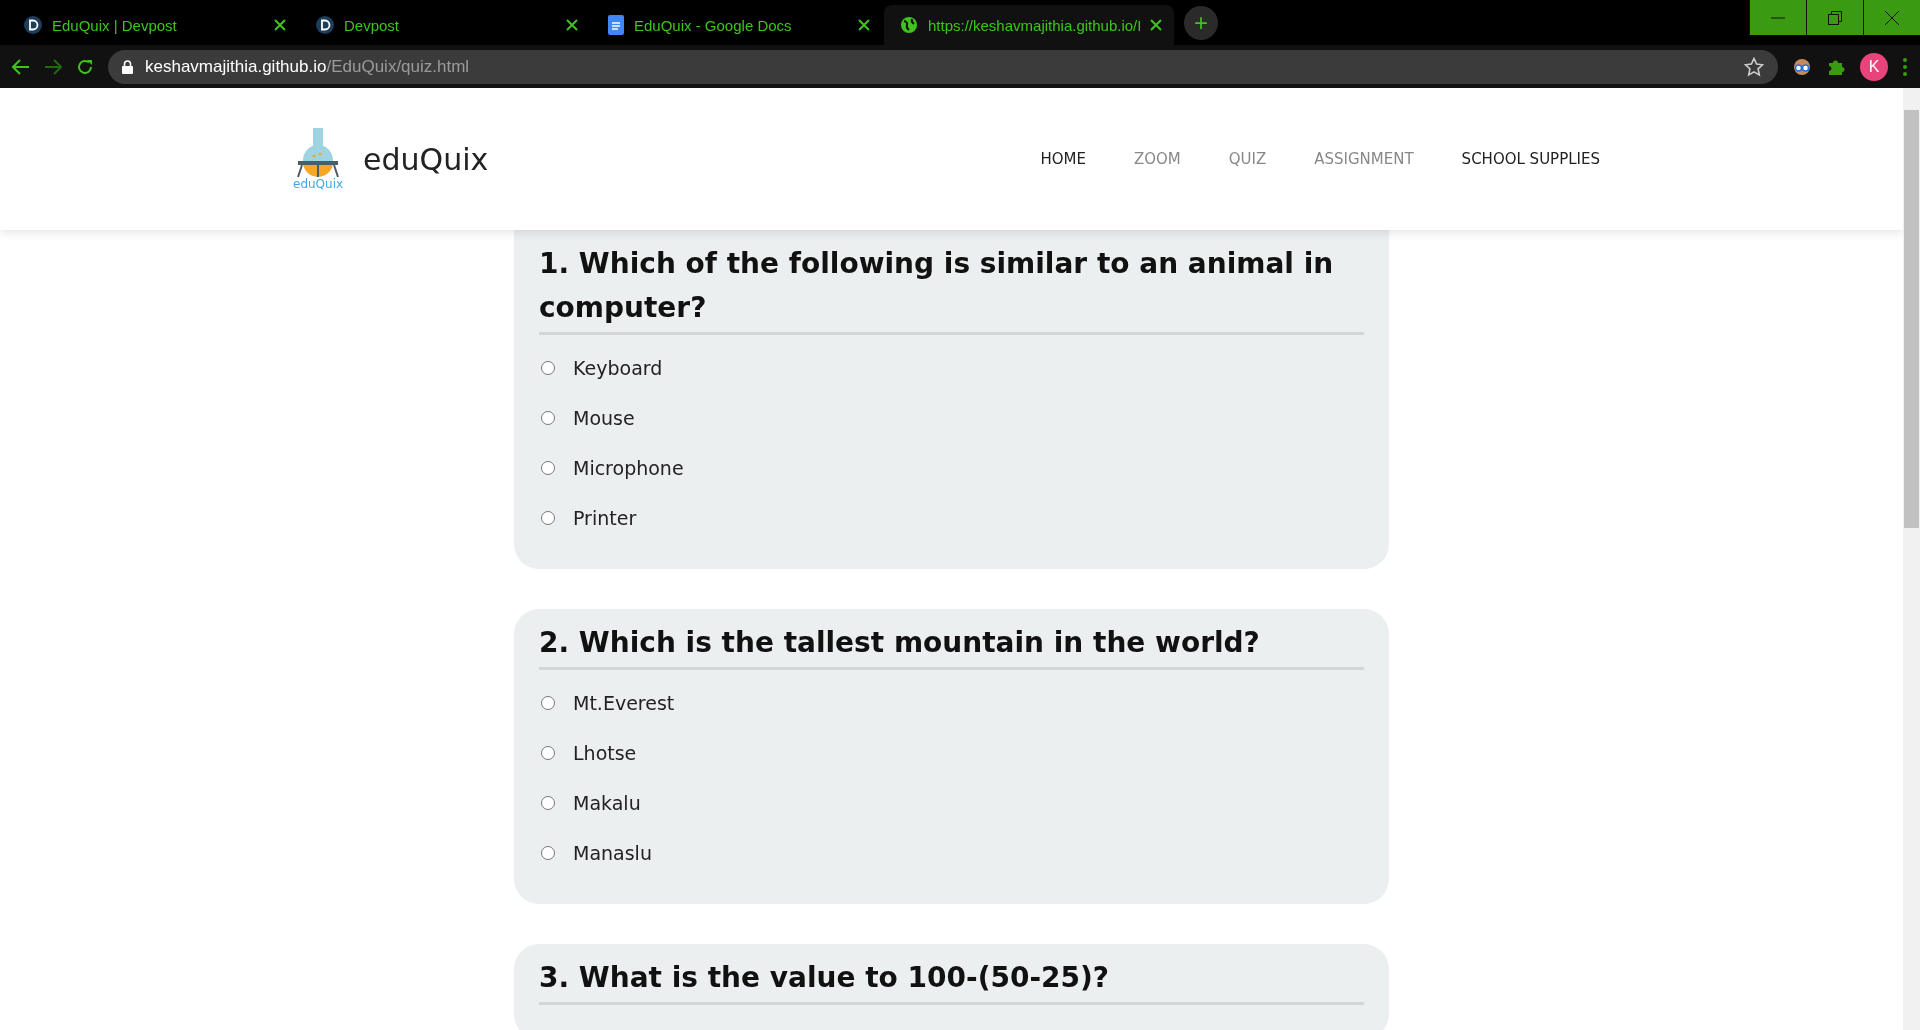 The width and height of the screenshot is (1920, 1030). What do you see at coordinates (1905, 66) in the screenshot?
I see `menu-icon` at bounding box center [1905, 66].